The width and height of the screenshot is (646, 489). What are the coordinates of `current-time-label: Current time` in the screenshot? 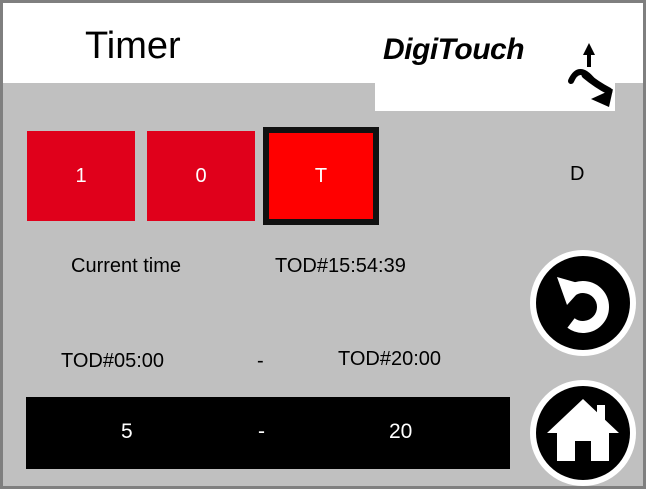 It's located at (126, 266).